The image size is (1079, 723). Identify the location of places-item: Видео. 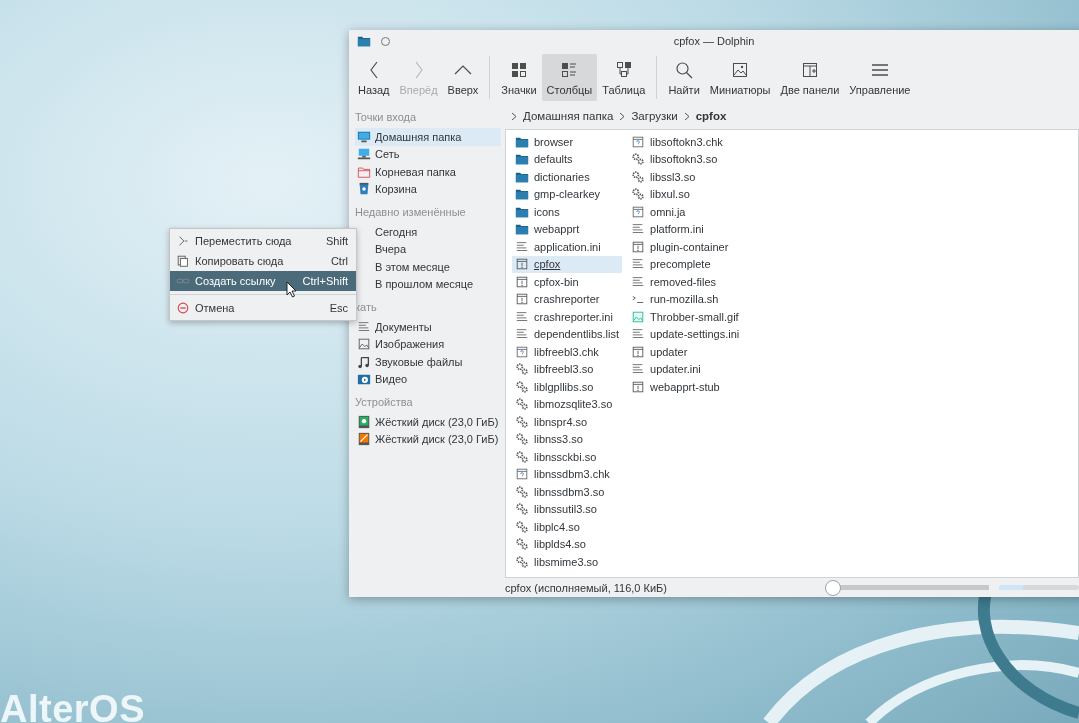
(428, 379).